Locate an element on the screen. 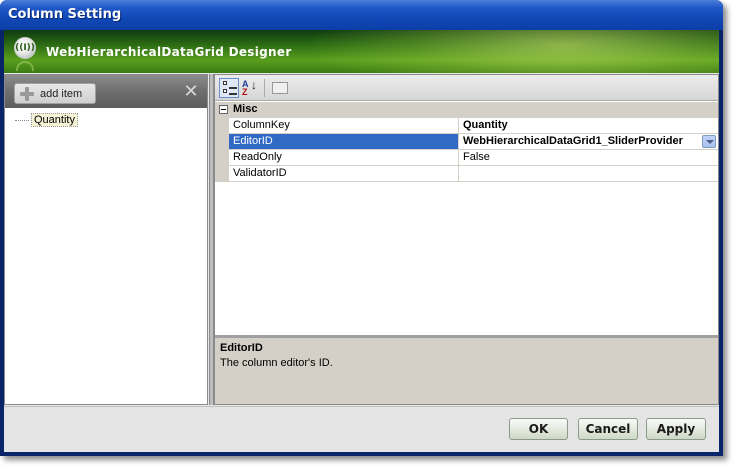 This screenshot has height=470, width=739. property-name: ValidatorID is located at coordinates (344, 173).